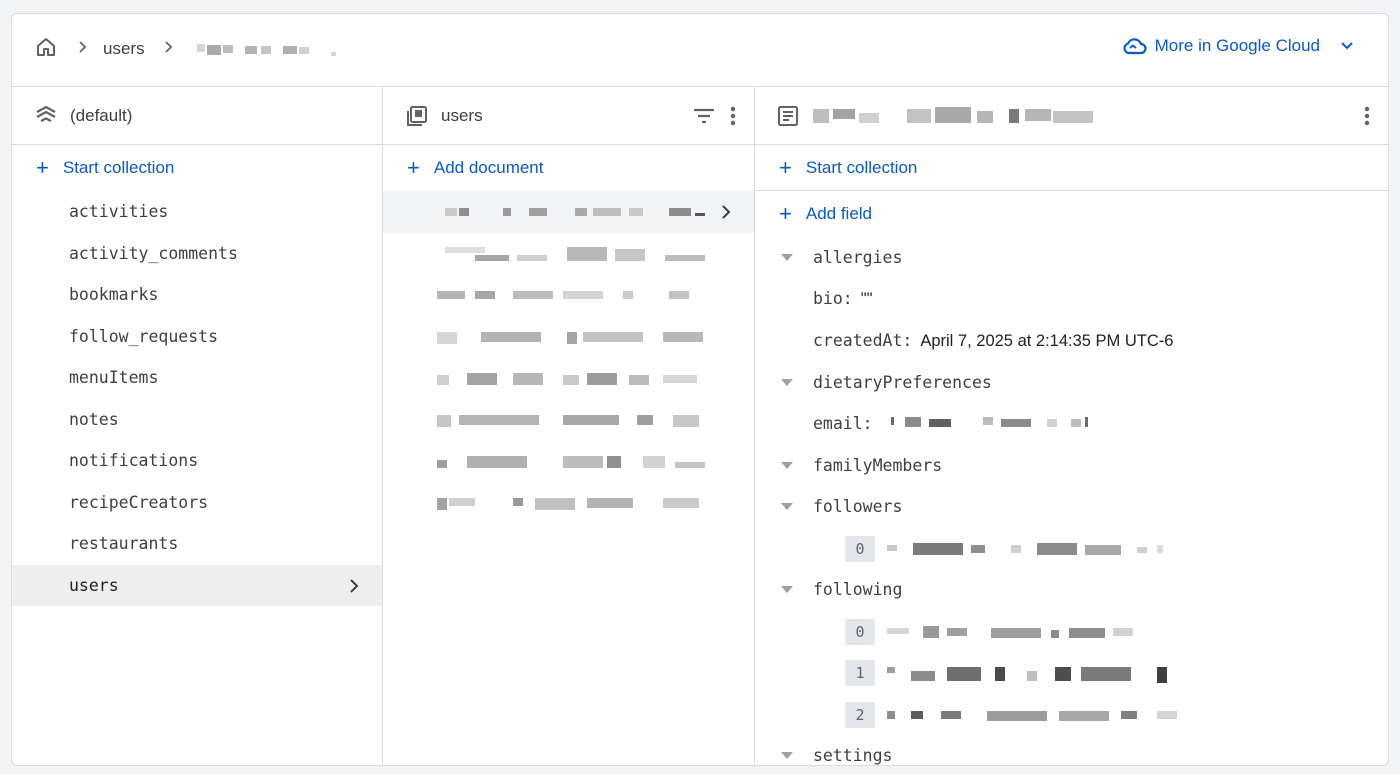 This screenshot has width=1400, height=774. What do you see at coordinates (1071, 466) in the screenshot?
I see `field-familyMembers: familyMembers` at bounding box center [1071, 466].